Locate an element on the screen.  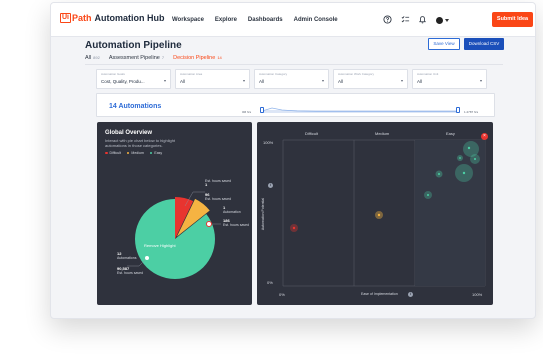
filter-label: Automation Work Category is located at coordinates (356, 74).